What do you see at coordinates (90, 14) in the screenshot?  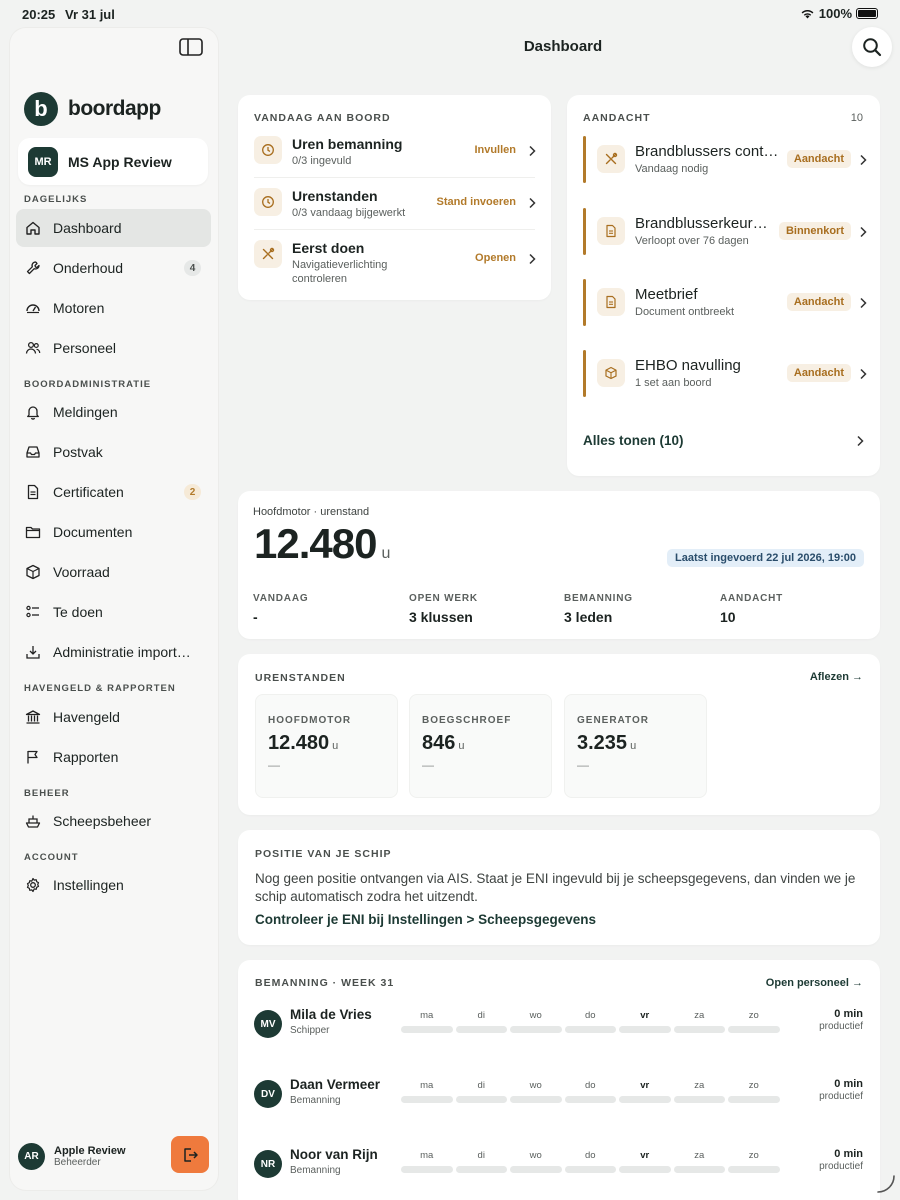 I see `status-date: Vr 31 jul` at bounding box center [90, 14].